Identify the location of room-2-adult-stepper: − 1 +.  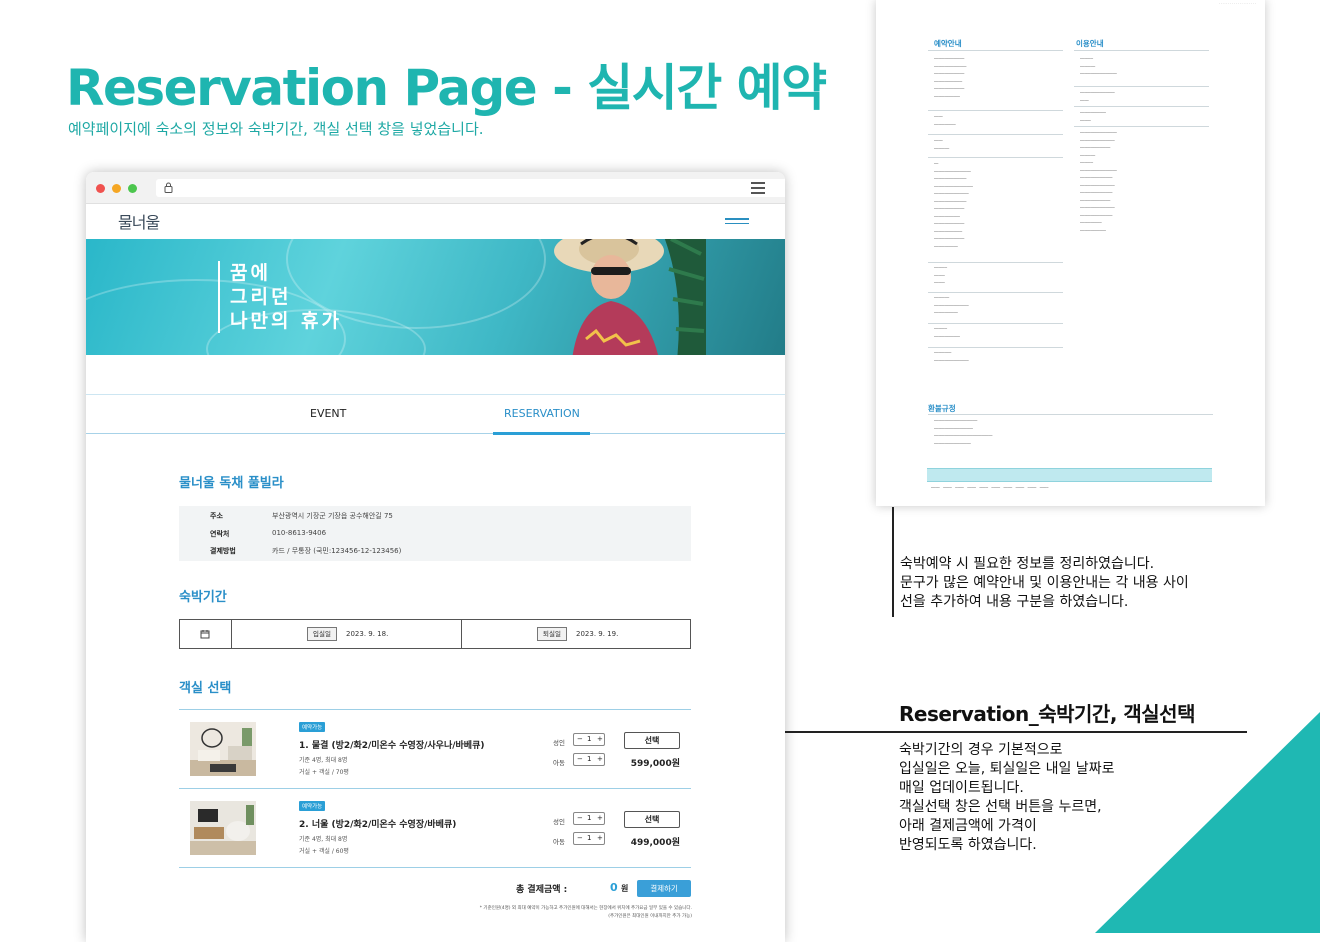
(589, 818).